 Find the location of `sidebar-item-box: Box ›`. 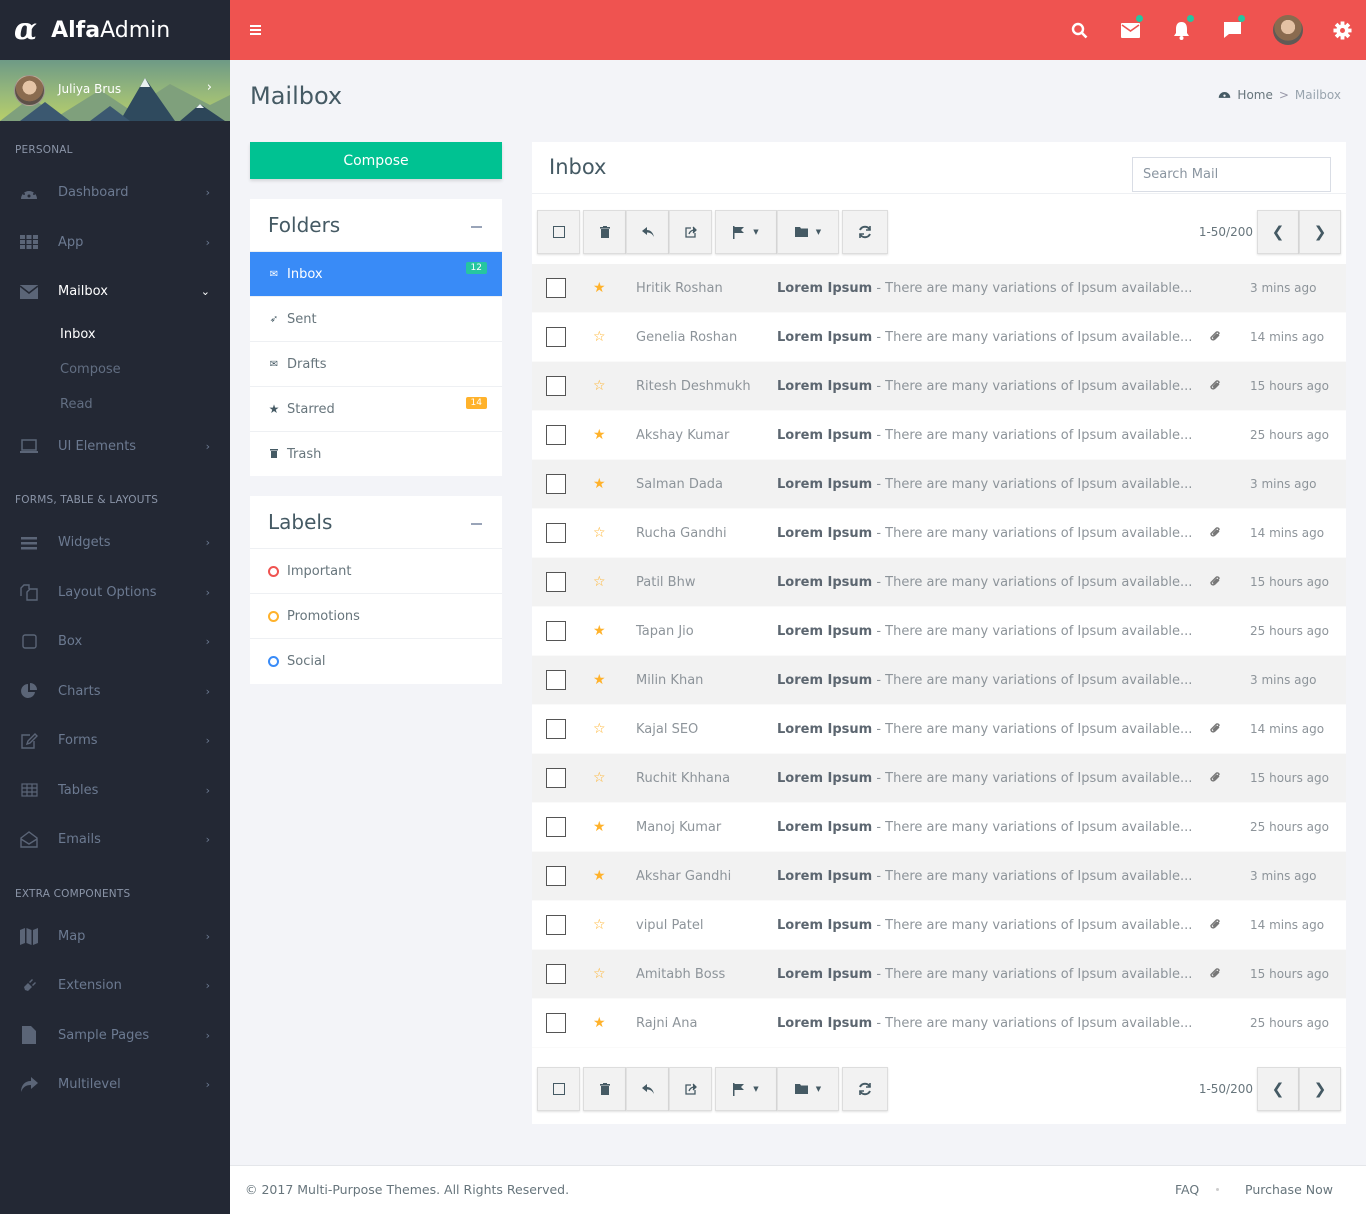

sidebar-item-box: Box › is located at coordinates (115, 642).